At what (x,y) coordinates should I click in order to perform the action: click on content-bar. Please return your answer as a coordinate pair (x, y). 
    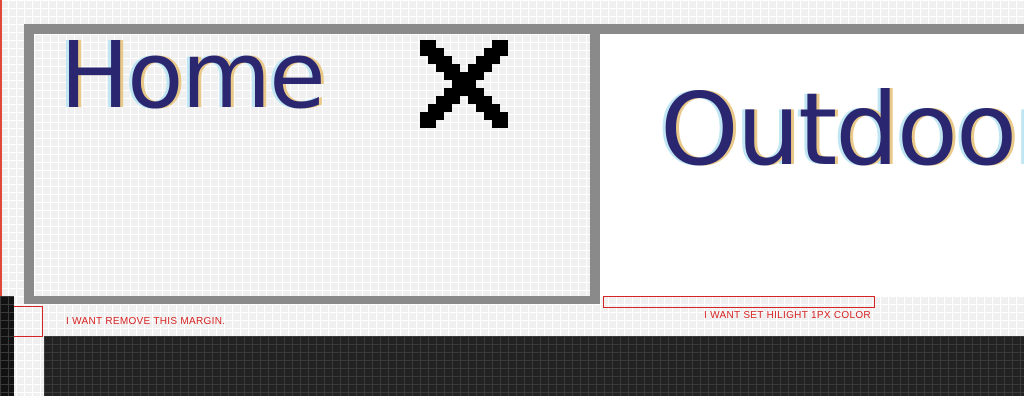
    Looking at the image, I should click on (534, 366).